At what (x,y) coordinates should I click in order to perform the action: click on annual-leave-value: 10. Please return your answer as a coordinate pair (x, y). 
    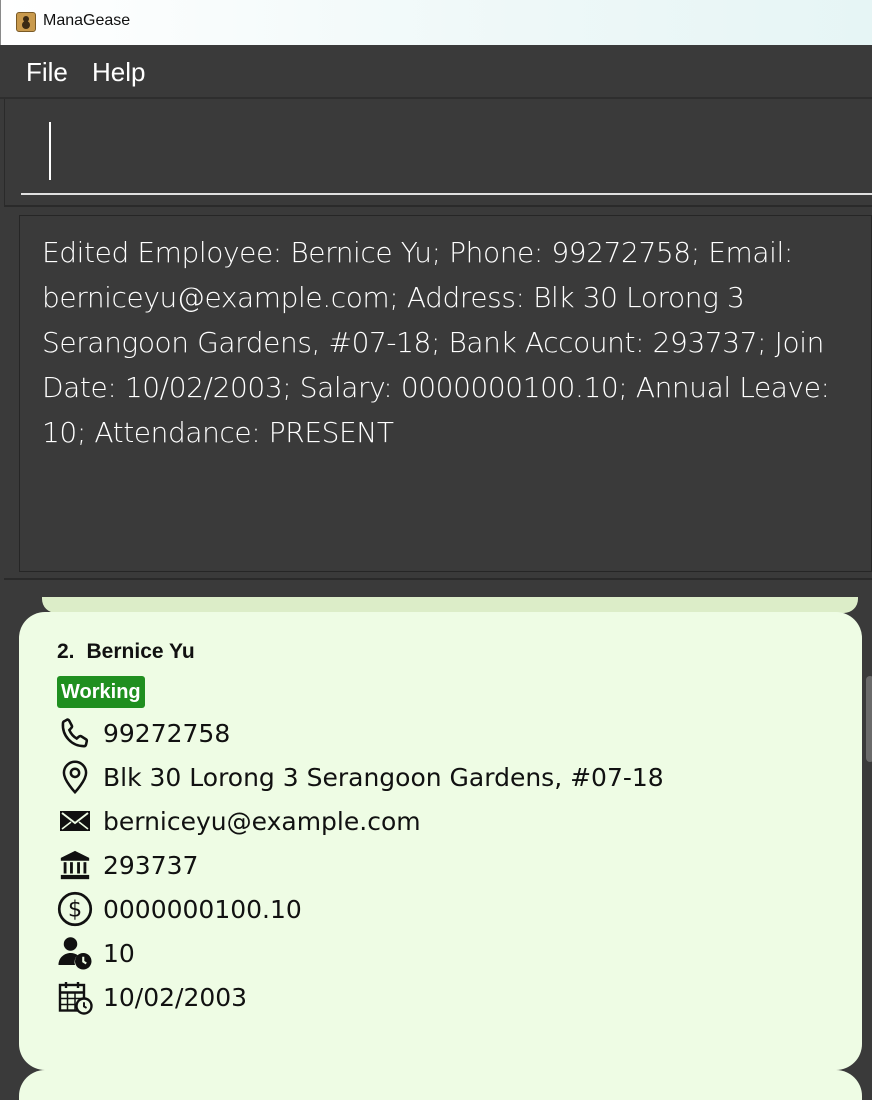
    Looking at the image, I should click on (119, 953).